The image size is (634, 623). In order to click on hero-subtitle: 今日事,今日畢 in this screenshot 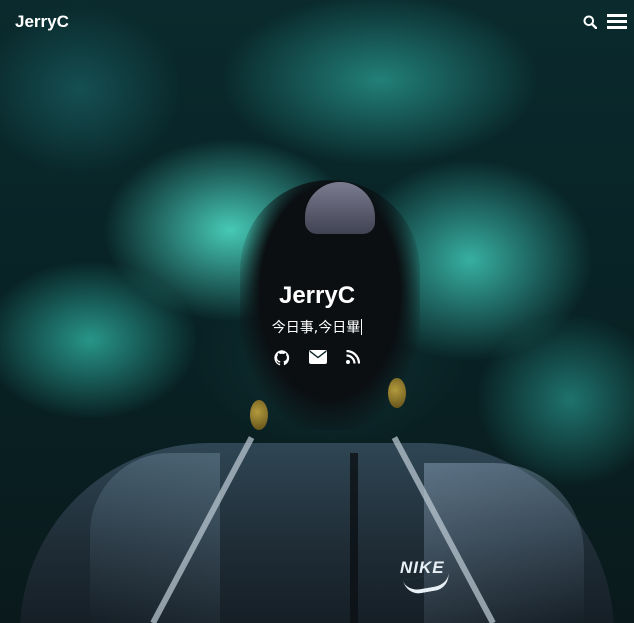, I will do `click(316, 328)`.